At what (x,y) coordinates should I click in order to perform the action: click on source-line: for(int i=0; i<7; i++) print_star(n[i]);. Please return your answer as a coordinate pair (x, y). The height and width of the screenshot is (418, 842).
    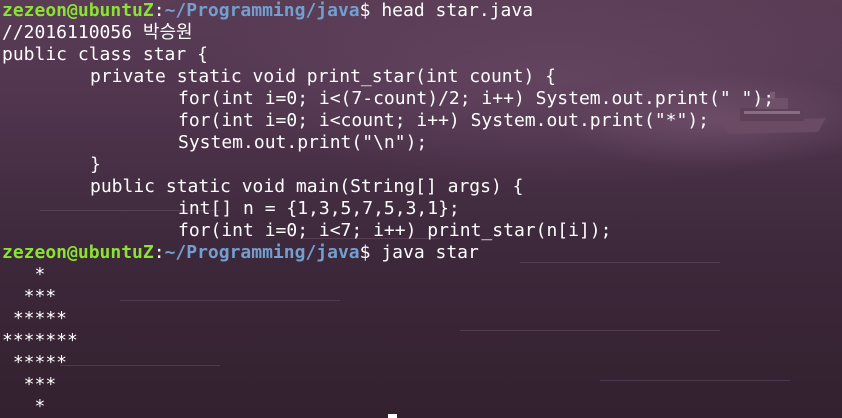
    Looking at the image, I should click on (395, 230).